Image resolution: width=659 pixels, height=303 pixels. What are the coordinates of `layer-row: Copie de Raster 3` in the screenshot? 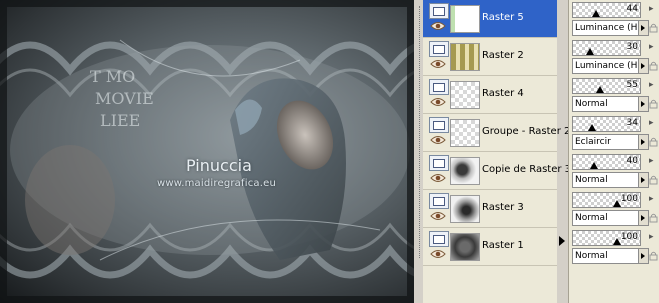 It's located at (497, 171).